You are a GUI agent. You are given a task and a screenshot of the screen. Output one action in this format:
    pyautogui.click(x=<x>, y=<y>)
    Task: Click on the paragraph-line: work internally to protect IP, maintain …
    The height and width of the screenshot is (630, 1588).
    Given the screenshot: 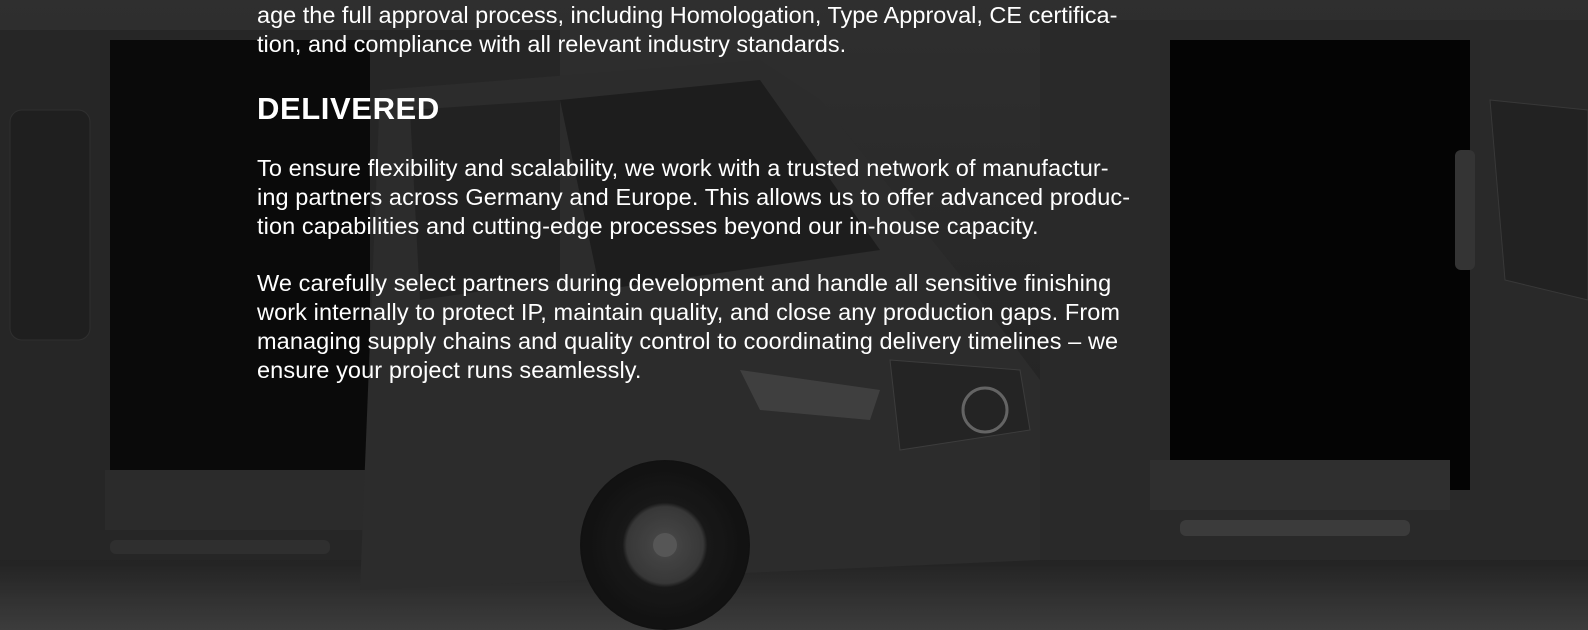 What is the action you would take?
    pyautogui.click(x=689, y=312)
    